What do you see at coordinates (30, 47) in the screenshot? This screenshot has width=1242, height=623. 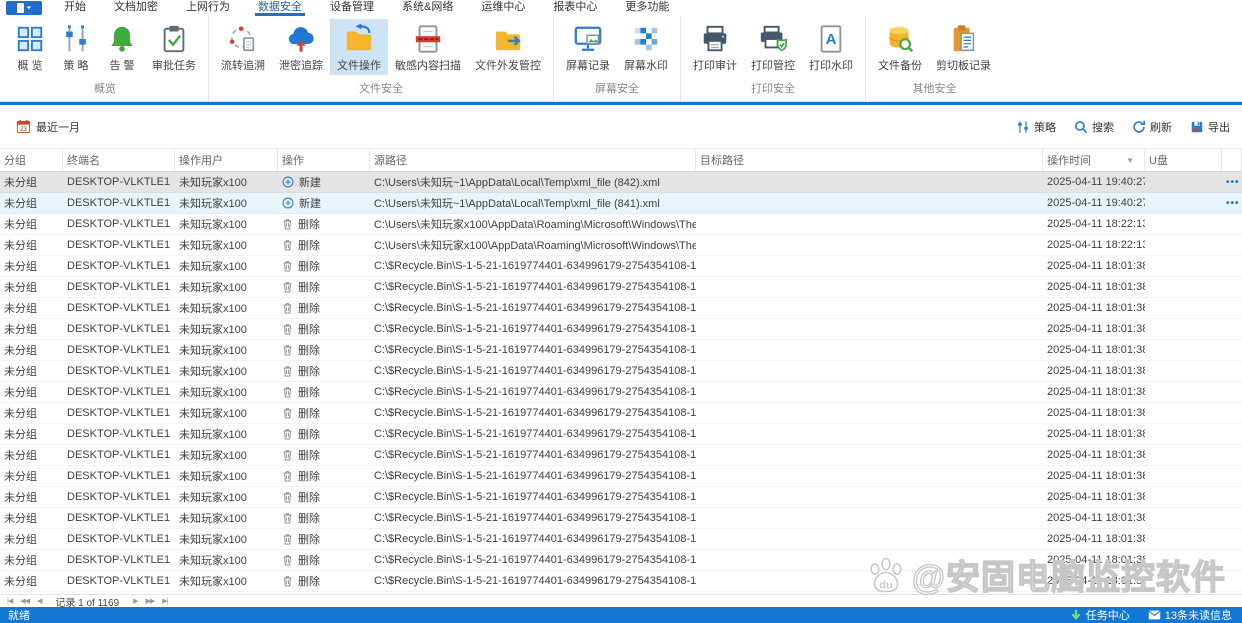 I see `ribbon-item-overview: 概 览` at bounding box center [30, 47].